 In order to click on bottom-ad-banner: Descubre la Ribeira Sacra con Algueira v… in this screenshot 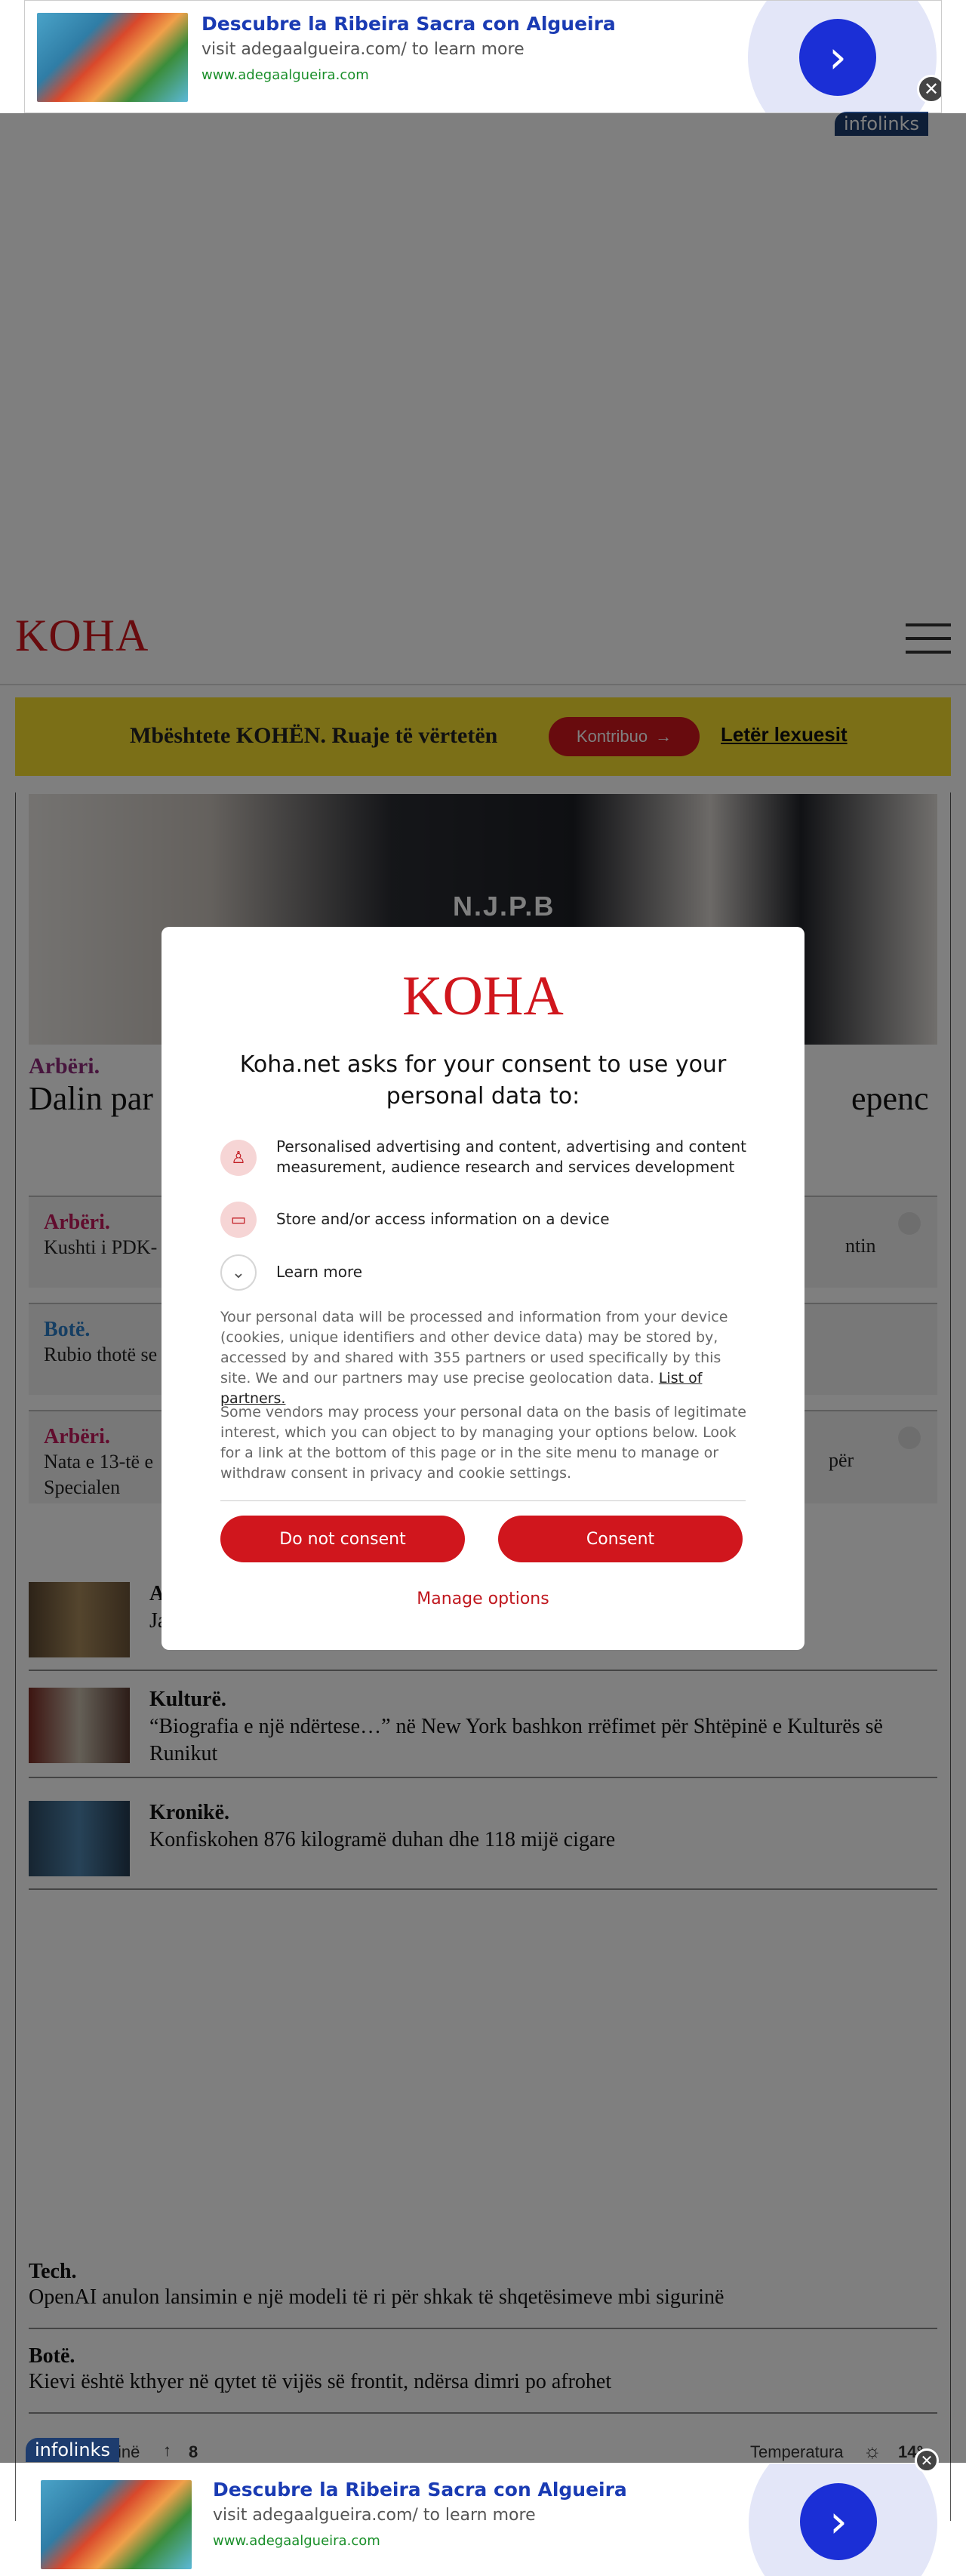, I will do `click(483, 2520)`.